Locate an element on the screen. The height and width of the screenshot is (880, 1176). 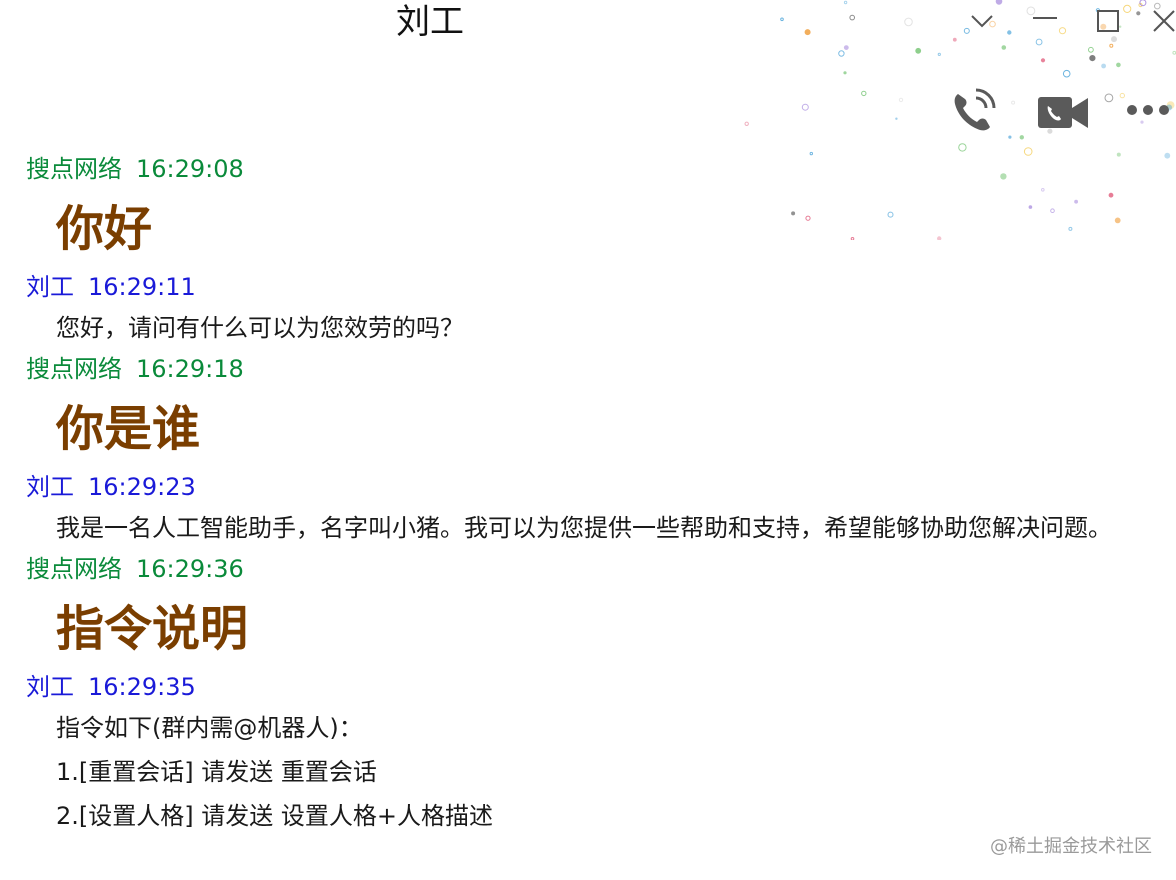
message-time: 16:29:23 is located at coordinates (142, 487).